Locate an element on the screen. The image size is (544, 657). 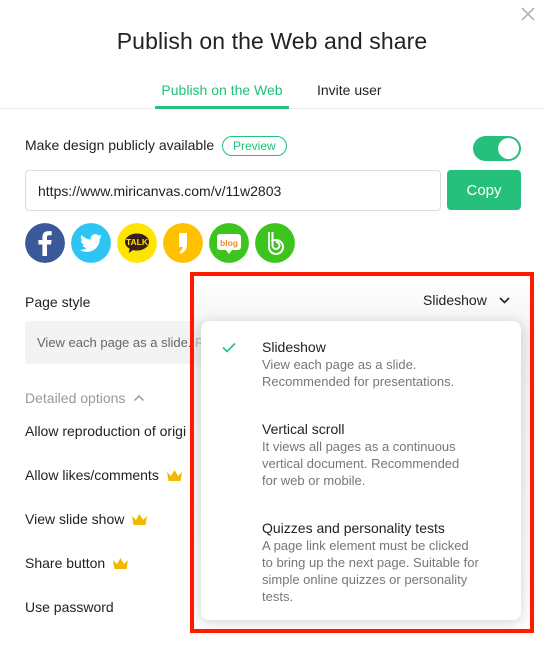
svg-text: blog is located at coordinates (229, 243).